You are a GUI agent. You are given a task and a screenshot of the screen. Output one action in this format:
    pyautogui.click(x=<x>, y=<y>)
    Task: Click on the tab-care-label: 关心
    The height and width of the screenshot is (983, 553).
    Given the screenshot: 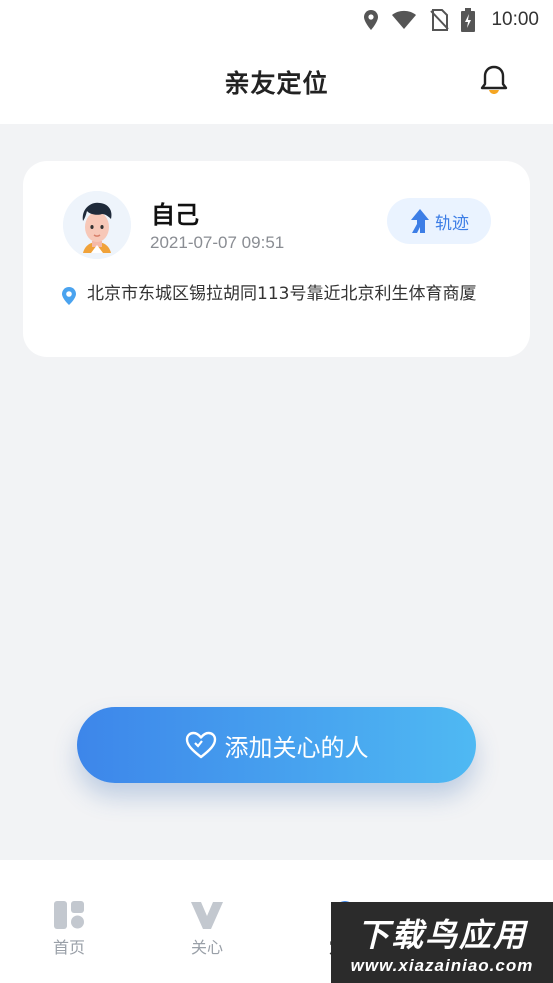 What is the action you would take?
    pyautogui.click(x=206, y=947)
    